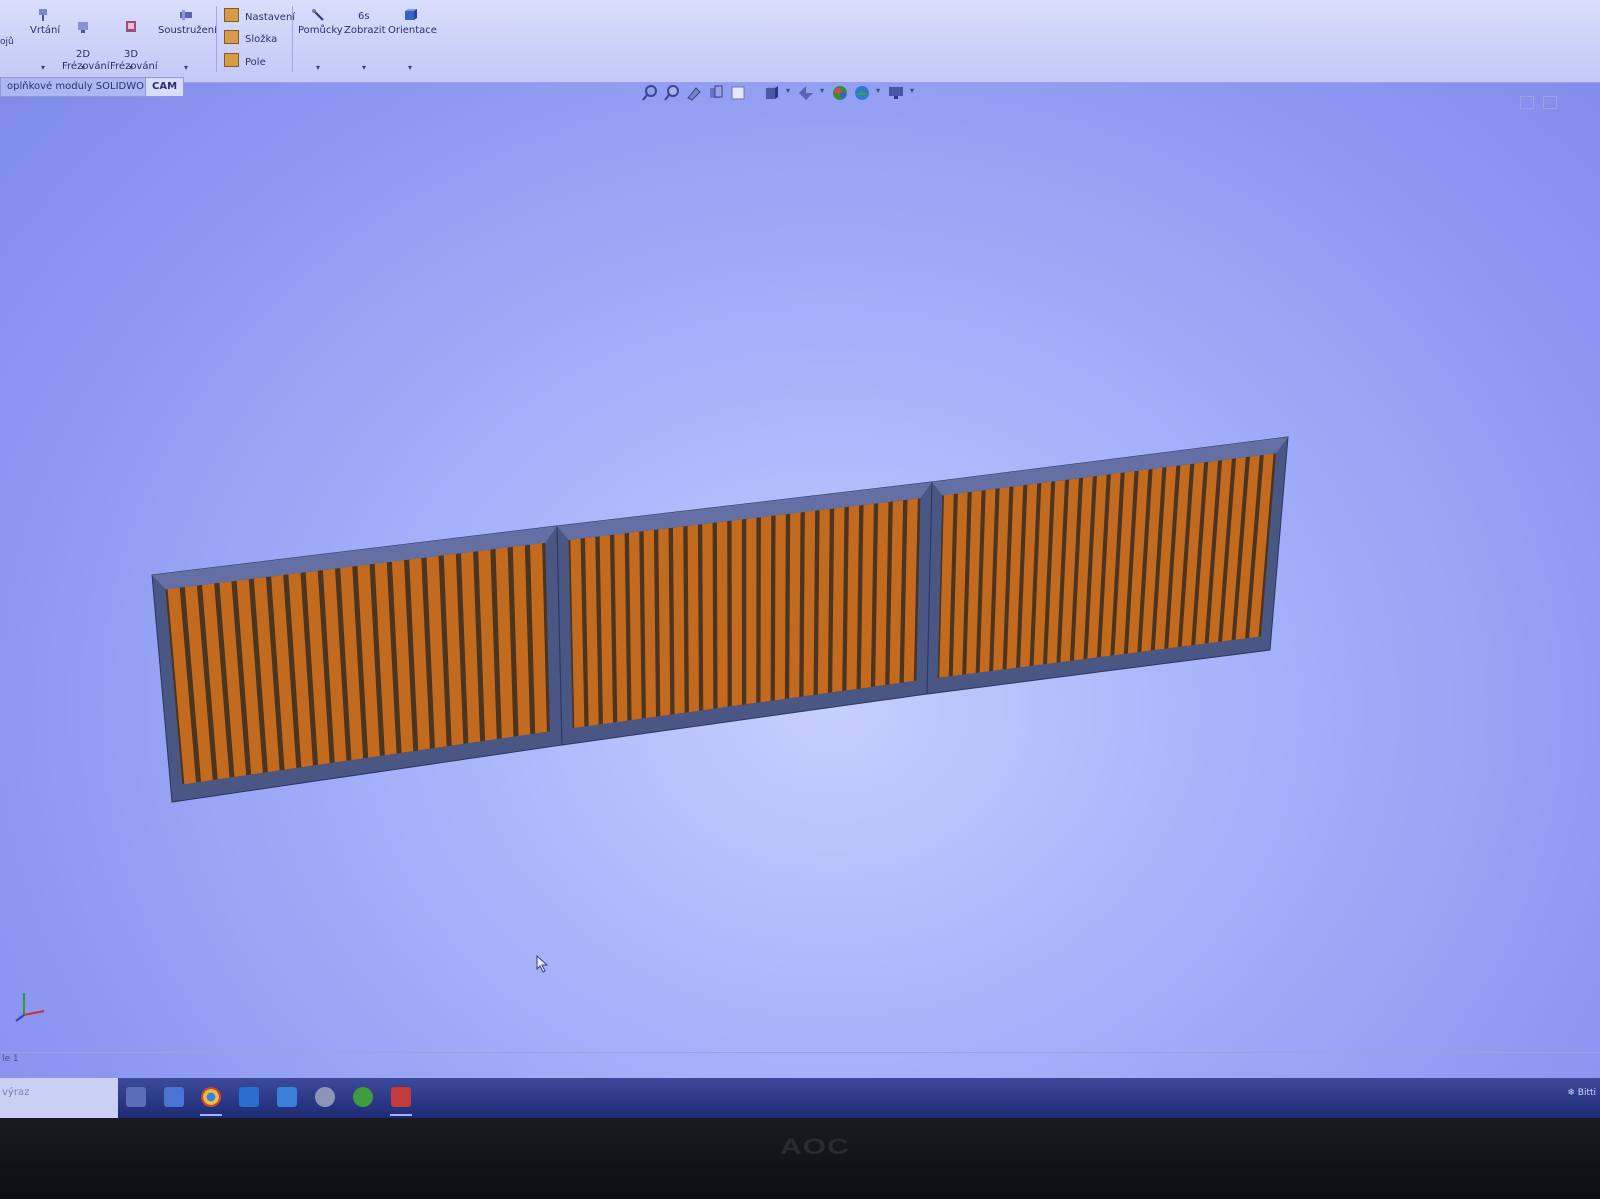 Image resolution: width=1600 pixels, height=1199 pixels. Describe the element at coordinates (30, 1007) in the screenshot. I see `coordinate-triad-icon` at that location.